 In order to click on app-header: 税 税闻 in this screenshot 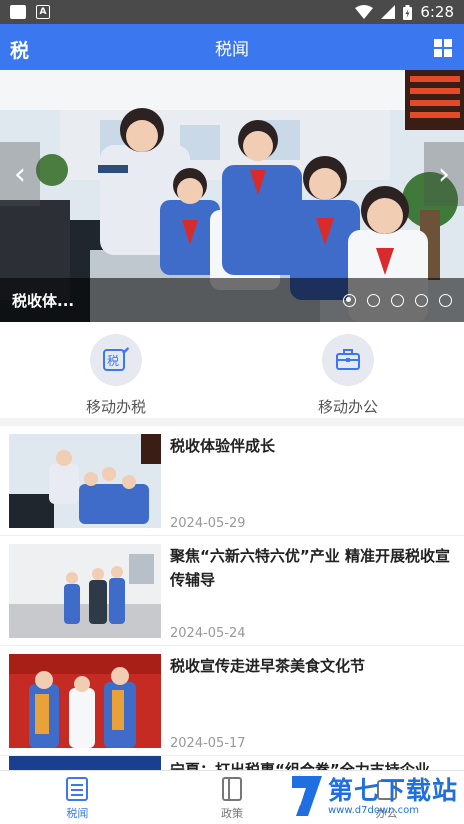, I will do `click(232, 47)`.